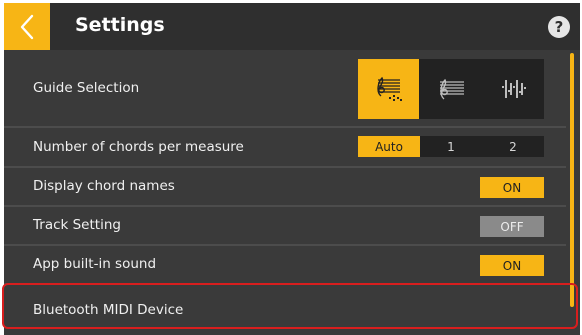  I want to click on chevron-left-icon, so click(27, 26).